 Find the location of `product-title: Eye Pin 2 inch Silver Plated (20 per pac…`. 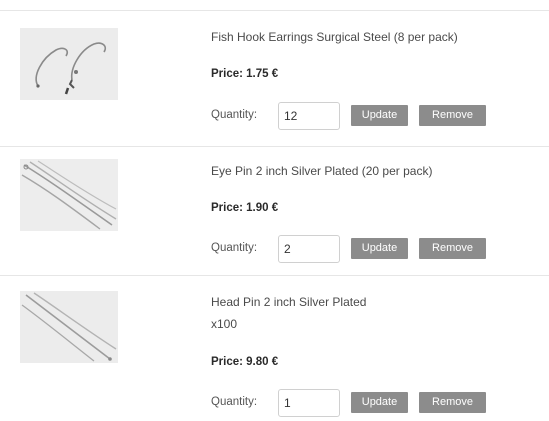

product-title: Eye Pin 2 inch Silver Plated (20 per pac… is located at coordinates (321, 171).